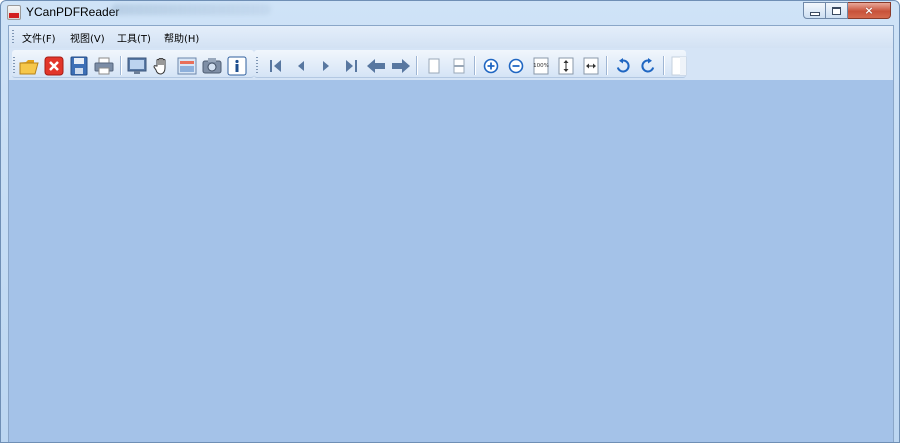  I want to click on rotate-right-icon, so click(647, 64).